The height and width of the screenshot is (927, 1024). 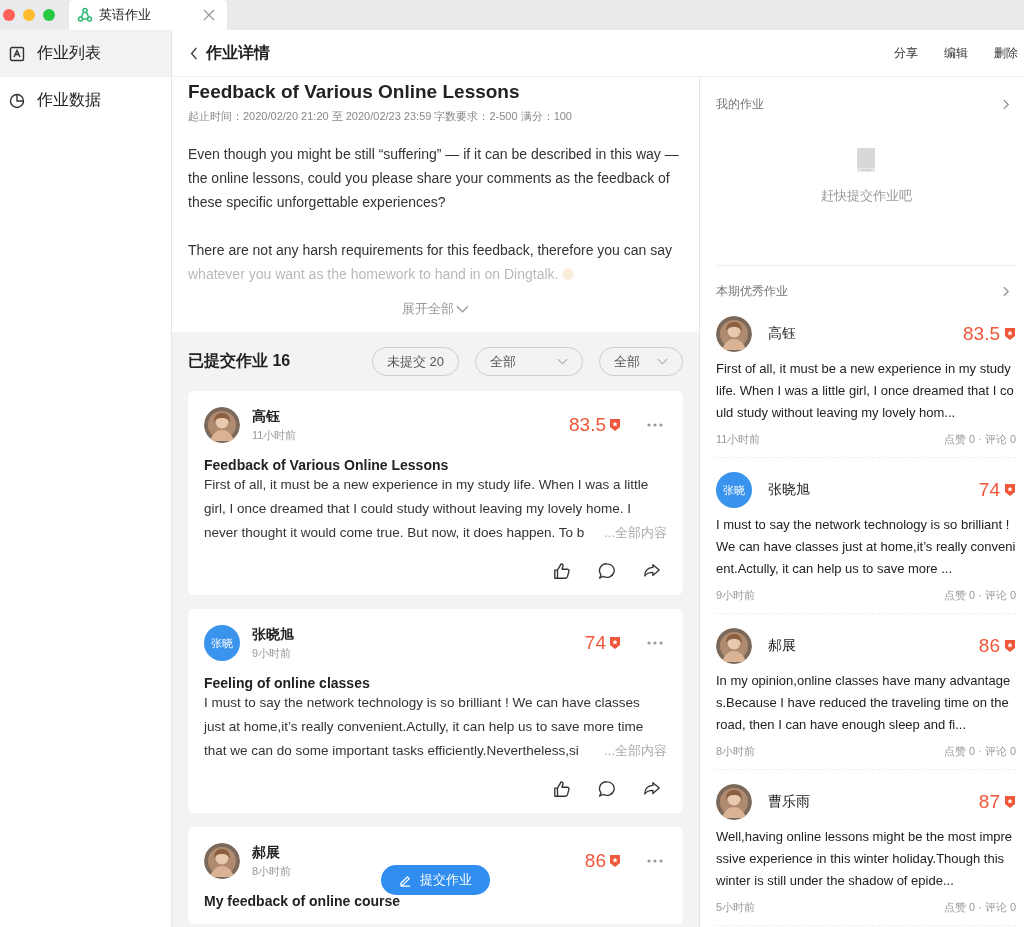 What do you see at coordinates (394, 533) in the screenshot?
I see `excerpt-line: never thought it would come true. But now, it does happen. To b` at bounding box center [394, 533].